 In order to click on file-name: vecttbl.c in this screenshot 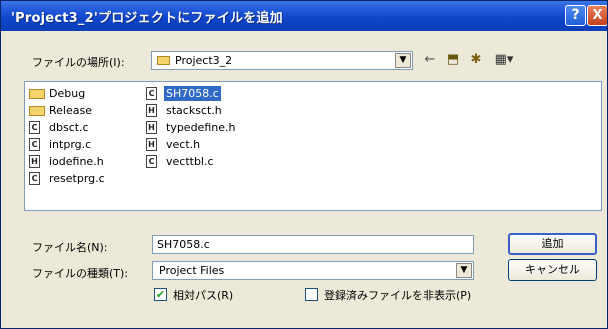, I will do `click(190, 161)`.